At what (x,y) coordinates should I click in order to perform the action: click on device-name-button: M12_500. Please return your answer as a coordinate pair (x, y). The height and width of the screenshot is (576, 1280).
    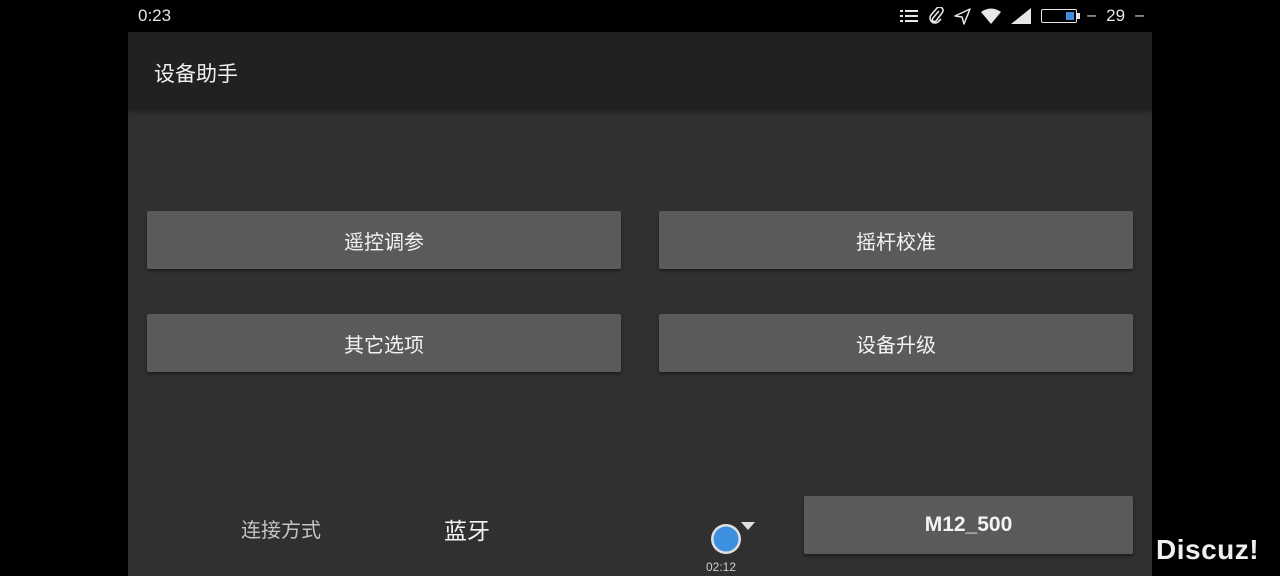
    Looking at the image, I should click on (968, 525).